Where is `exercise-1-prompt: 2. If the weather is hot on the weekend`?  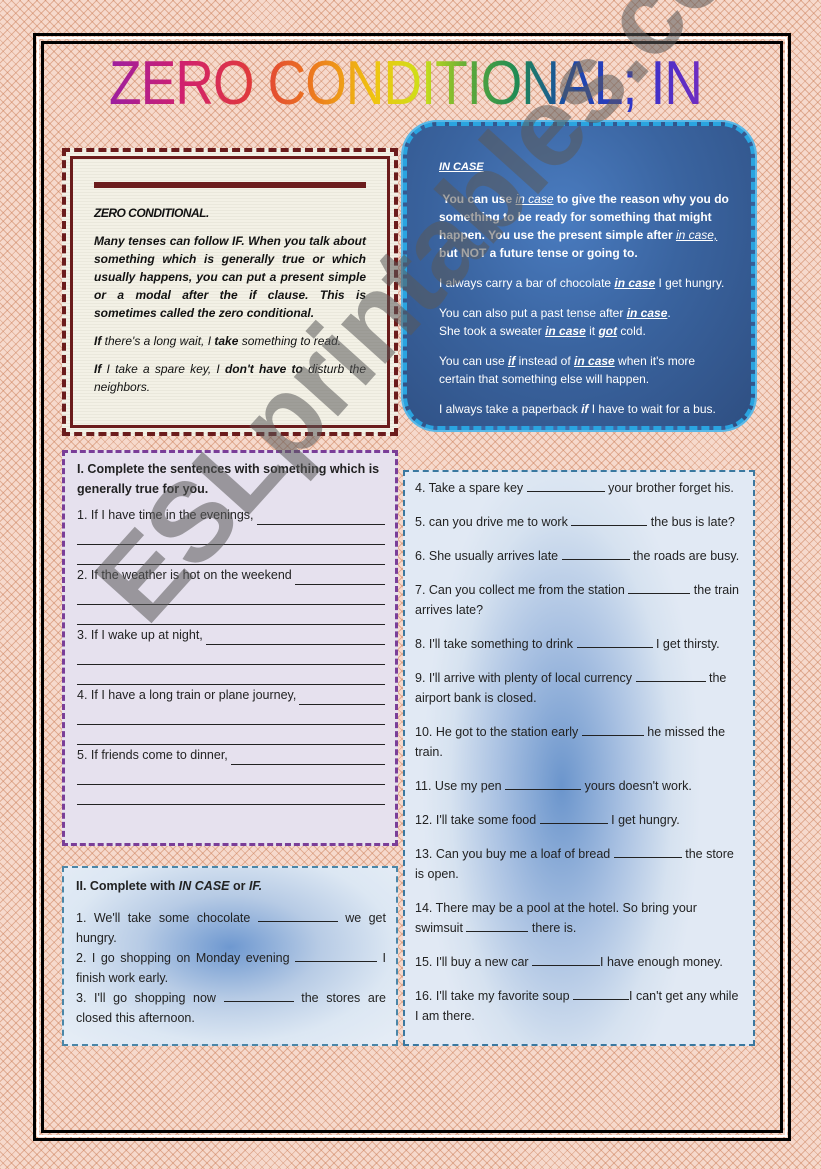 exercise-1-prompt: 2. If the weather is hot on the weekend is located at coordinates (184, 575).